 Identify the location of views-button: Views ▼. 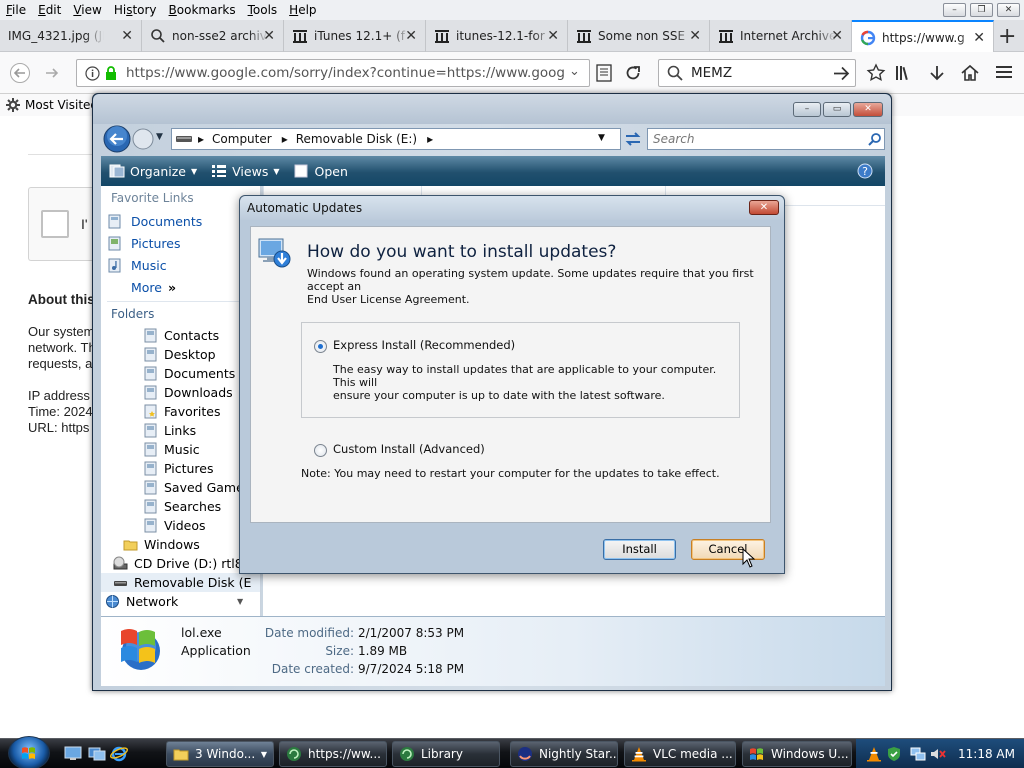
(245, 171).